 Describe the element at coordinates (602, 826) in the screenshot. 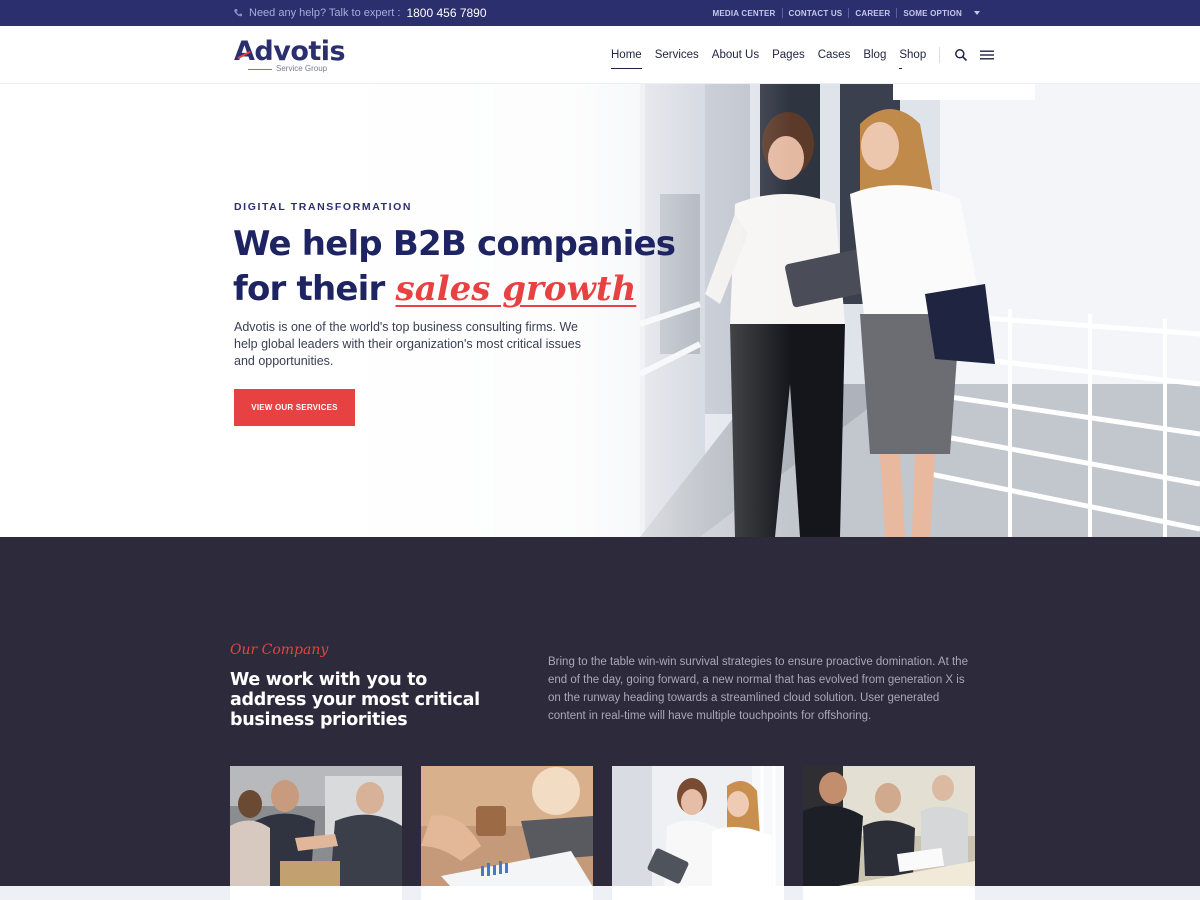

I see `image-cards` at that location.